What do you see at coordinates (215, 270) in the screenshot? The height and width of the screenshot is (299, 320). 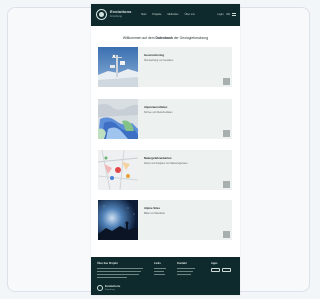 I see `app-store-badge` at bounding box center [215, 270].